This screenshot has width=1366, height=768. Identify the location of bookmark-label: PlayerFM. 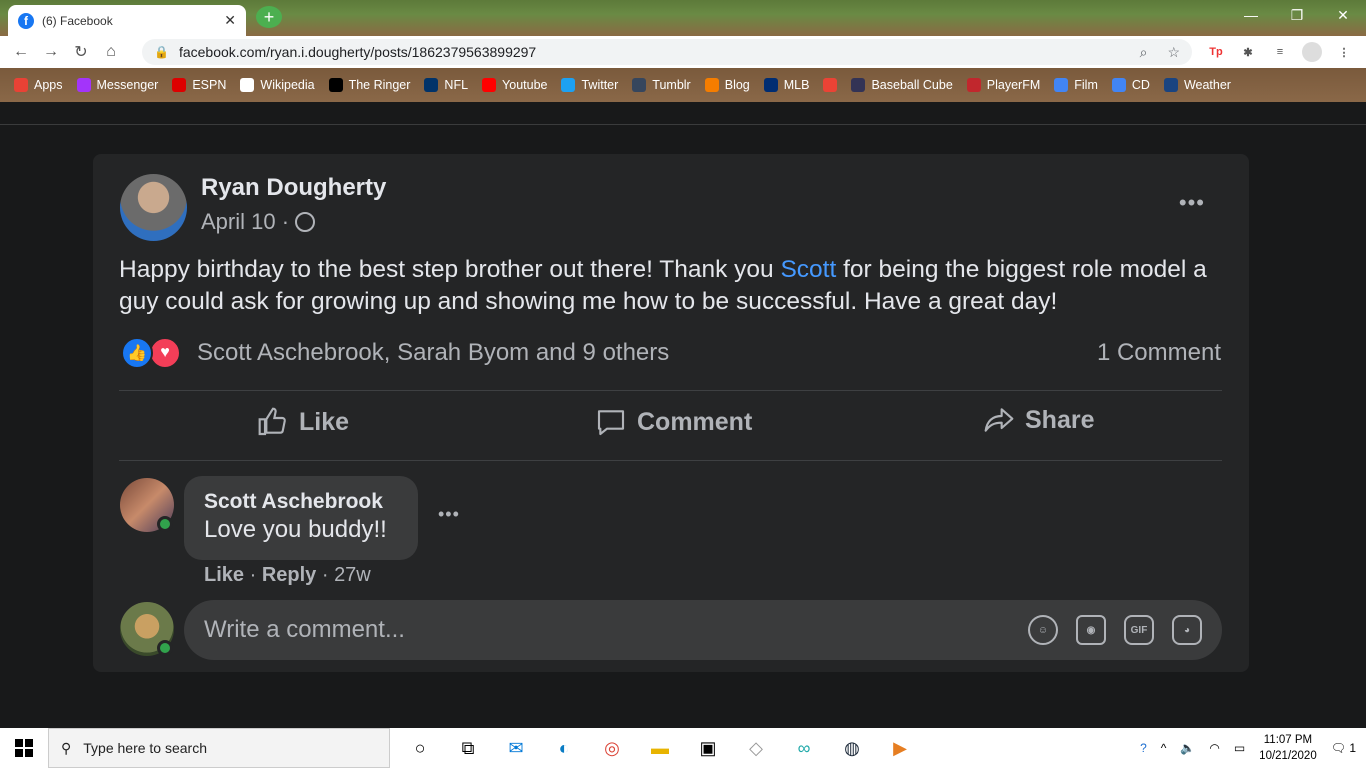
(1013, 85).